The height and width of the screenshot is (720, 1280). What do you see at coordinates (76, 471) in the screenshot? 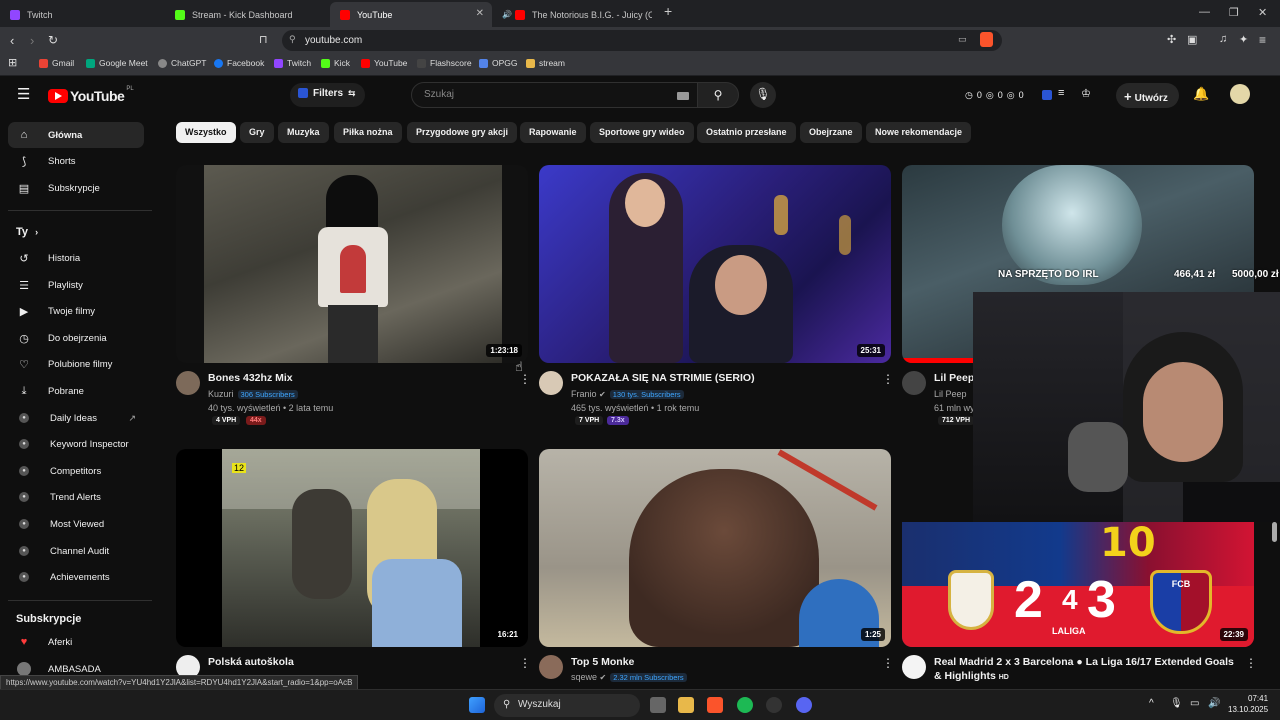
I see `sidebar-item-competitors: ● Competitors` at bounding box center [76, 471].